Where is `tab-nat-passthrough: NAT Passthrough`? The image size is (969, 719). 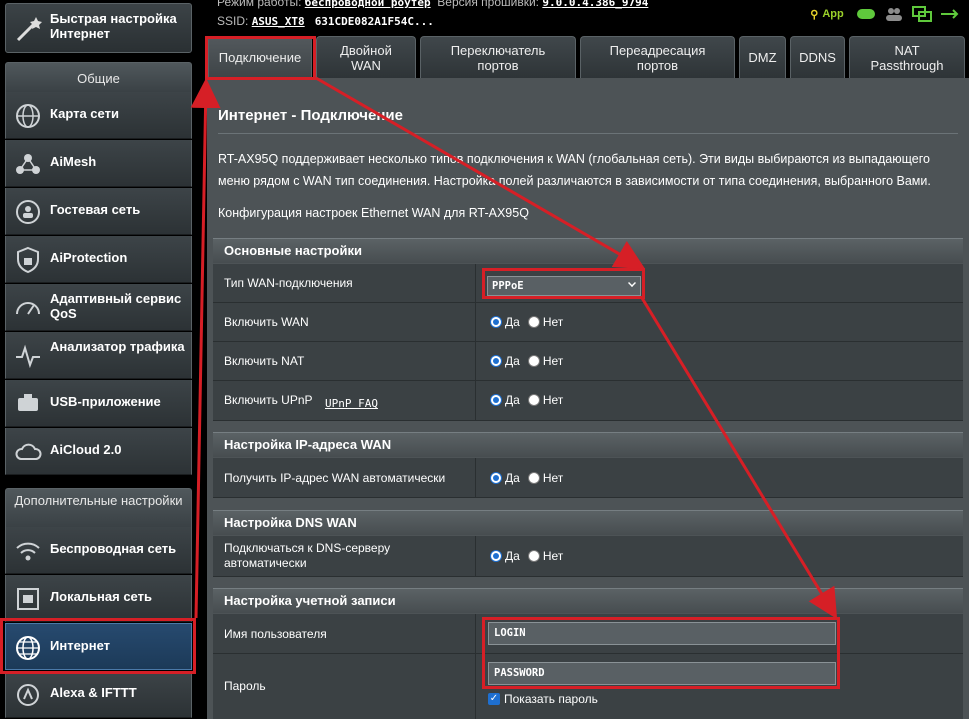 tab-nat-passthrough: NAT Passthrough is located at coordinates (907, 57).